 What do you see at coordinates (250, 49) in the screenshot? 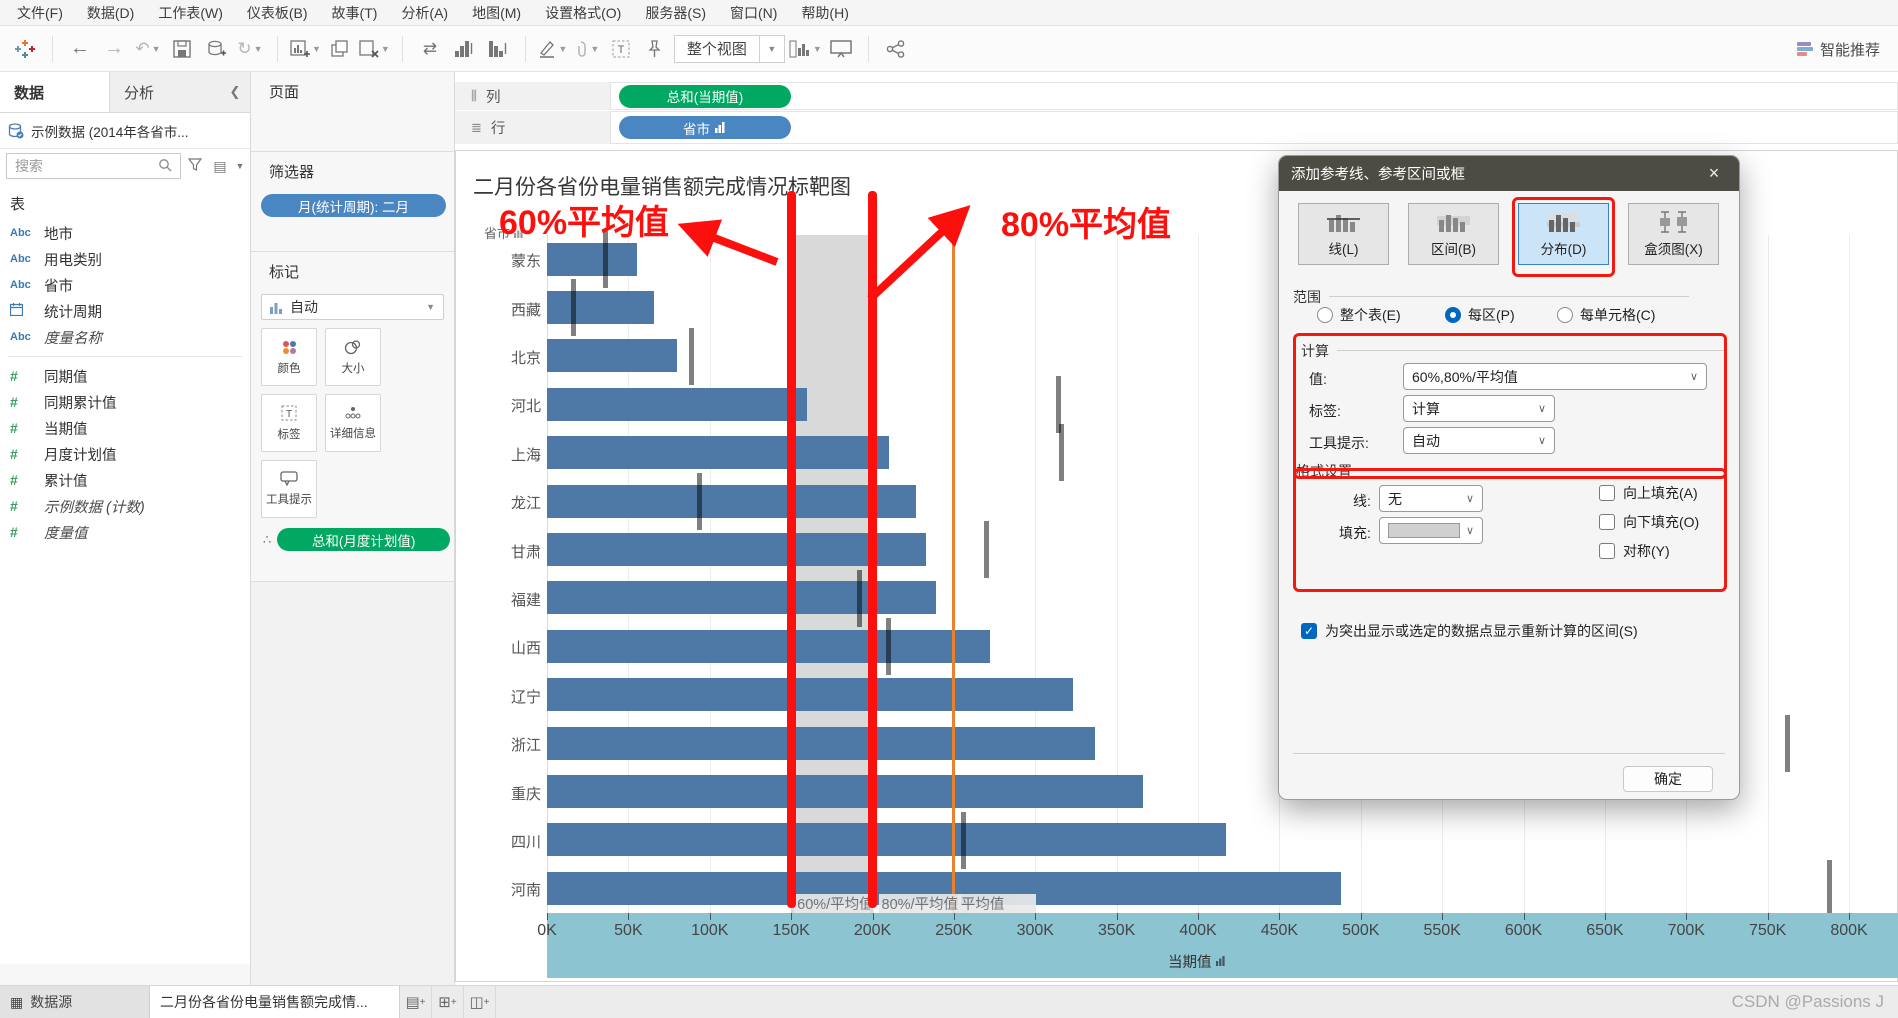
I see `refresh-icon: ↻ ▼` at bounding box center [250, 49].